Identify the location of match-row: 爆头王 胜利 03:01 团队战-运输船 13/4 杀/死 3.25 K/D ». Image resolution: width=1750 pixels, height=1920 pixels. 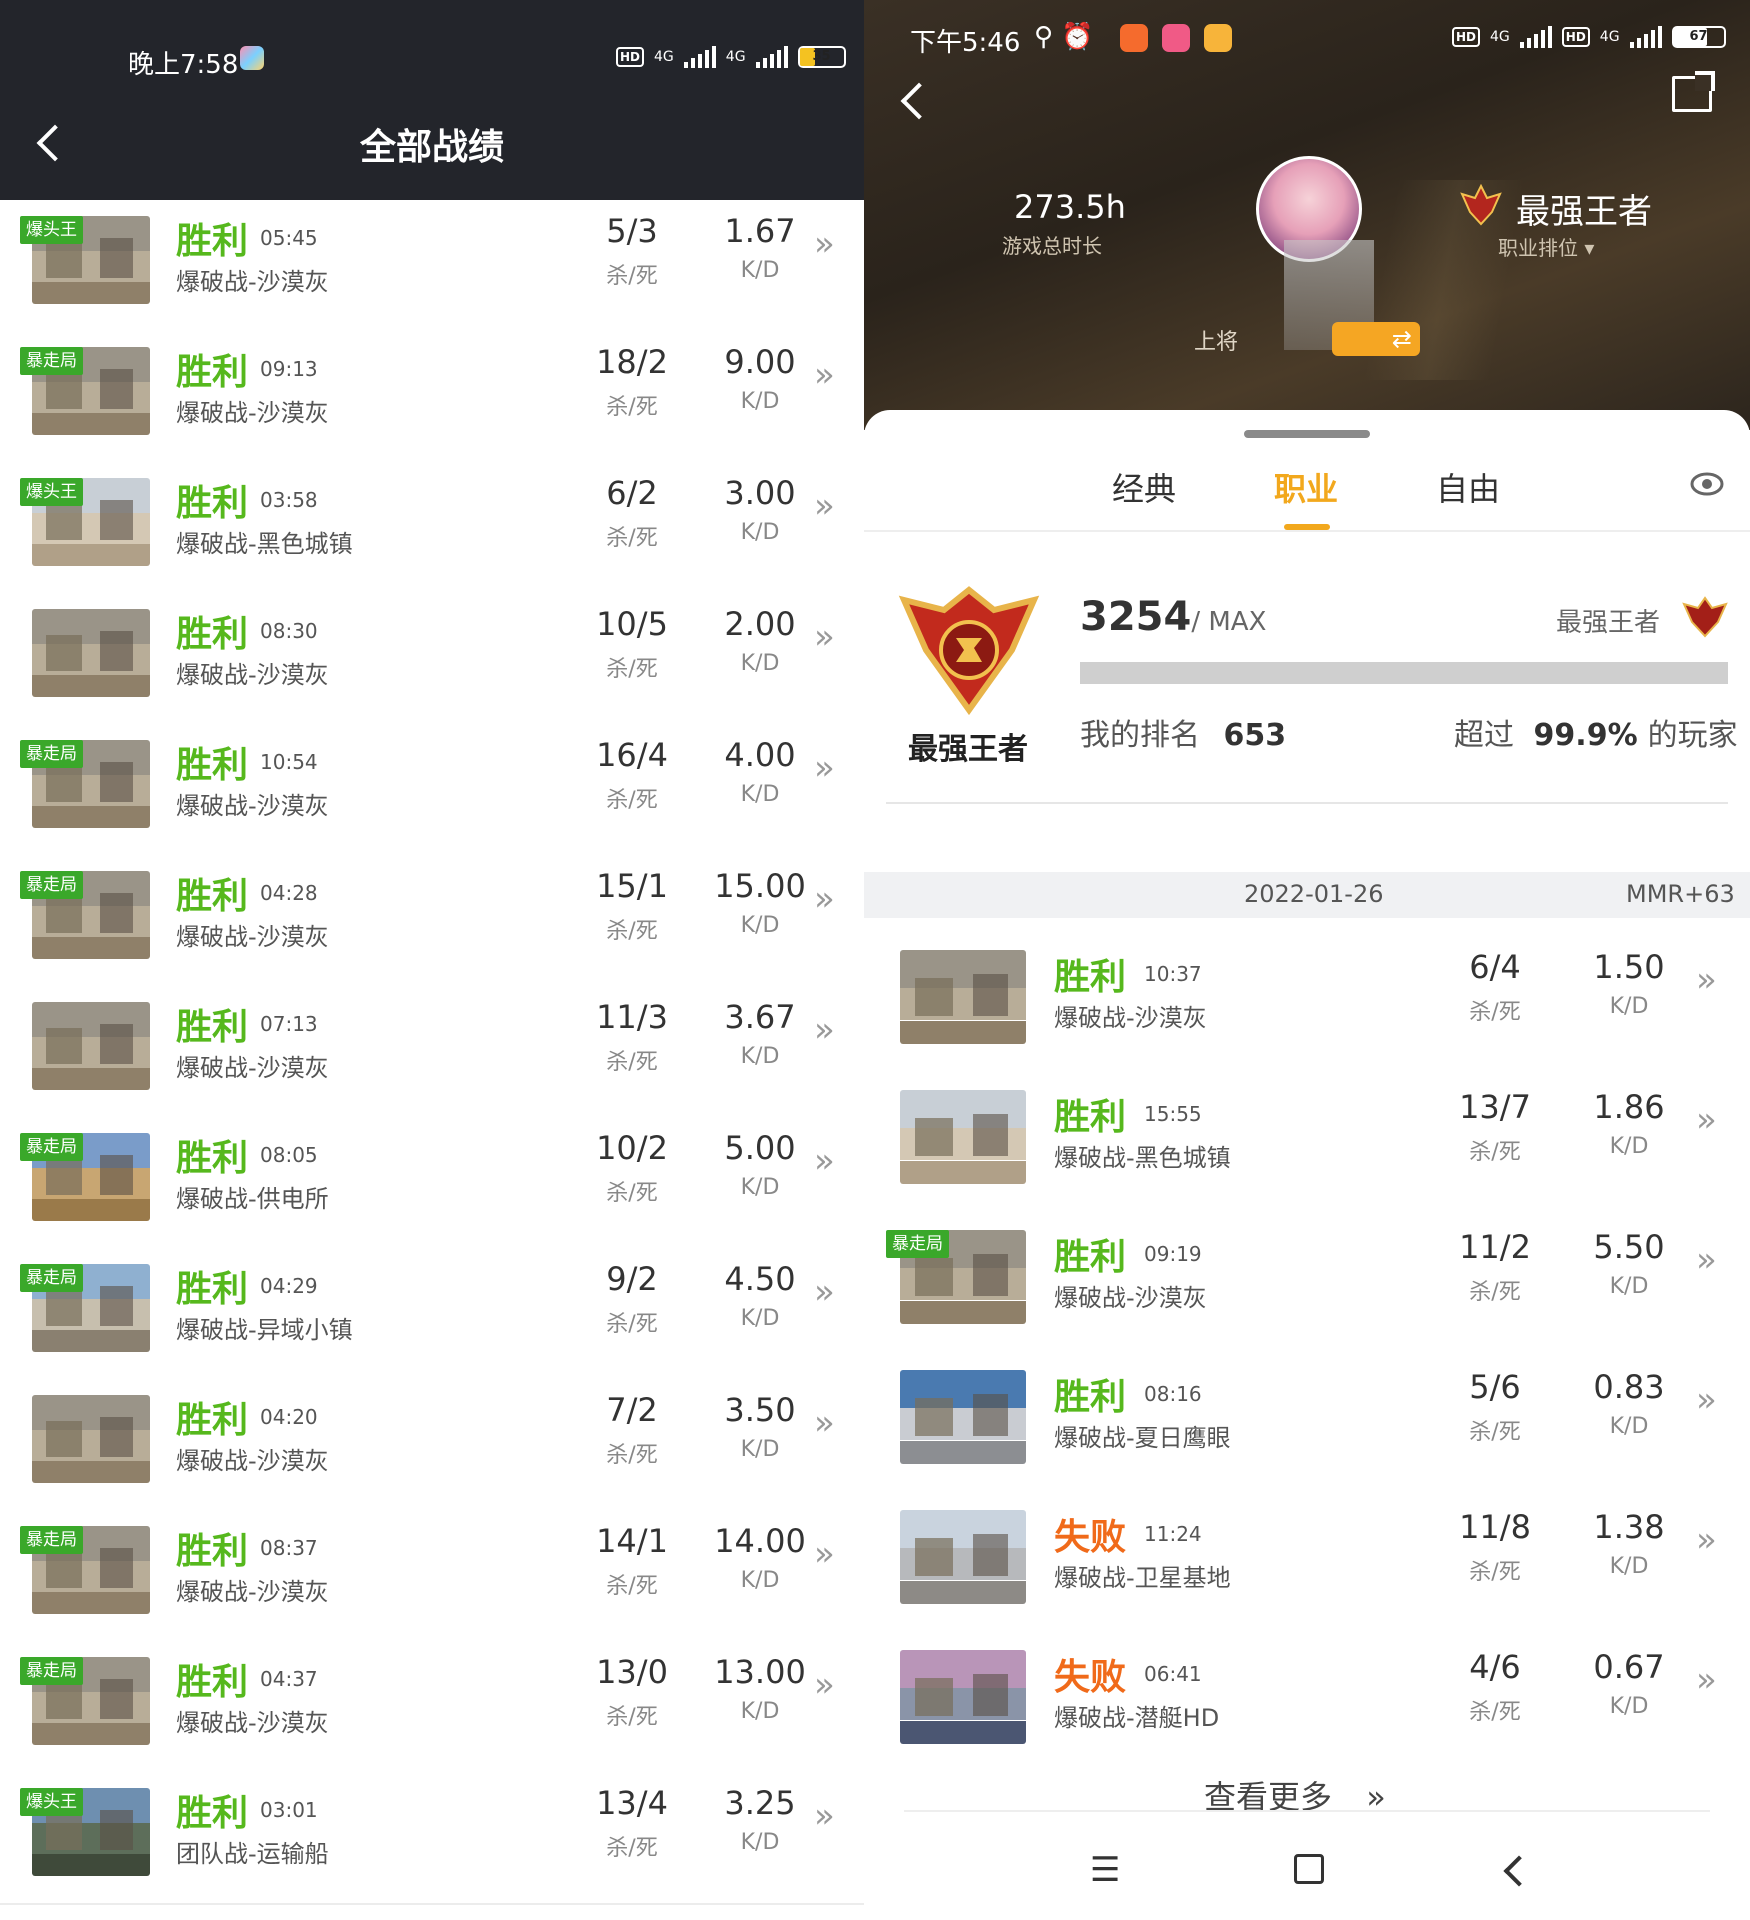
(432, 1838).